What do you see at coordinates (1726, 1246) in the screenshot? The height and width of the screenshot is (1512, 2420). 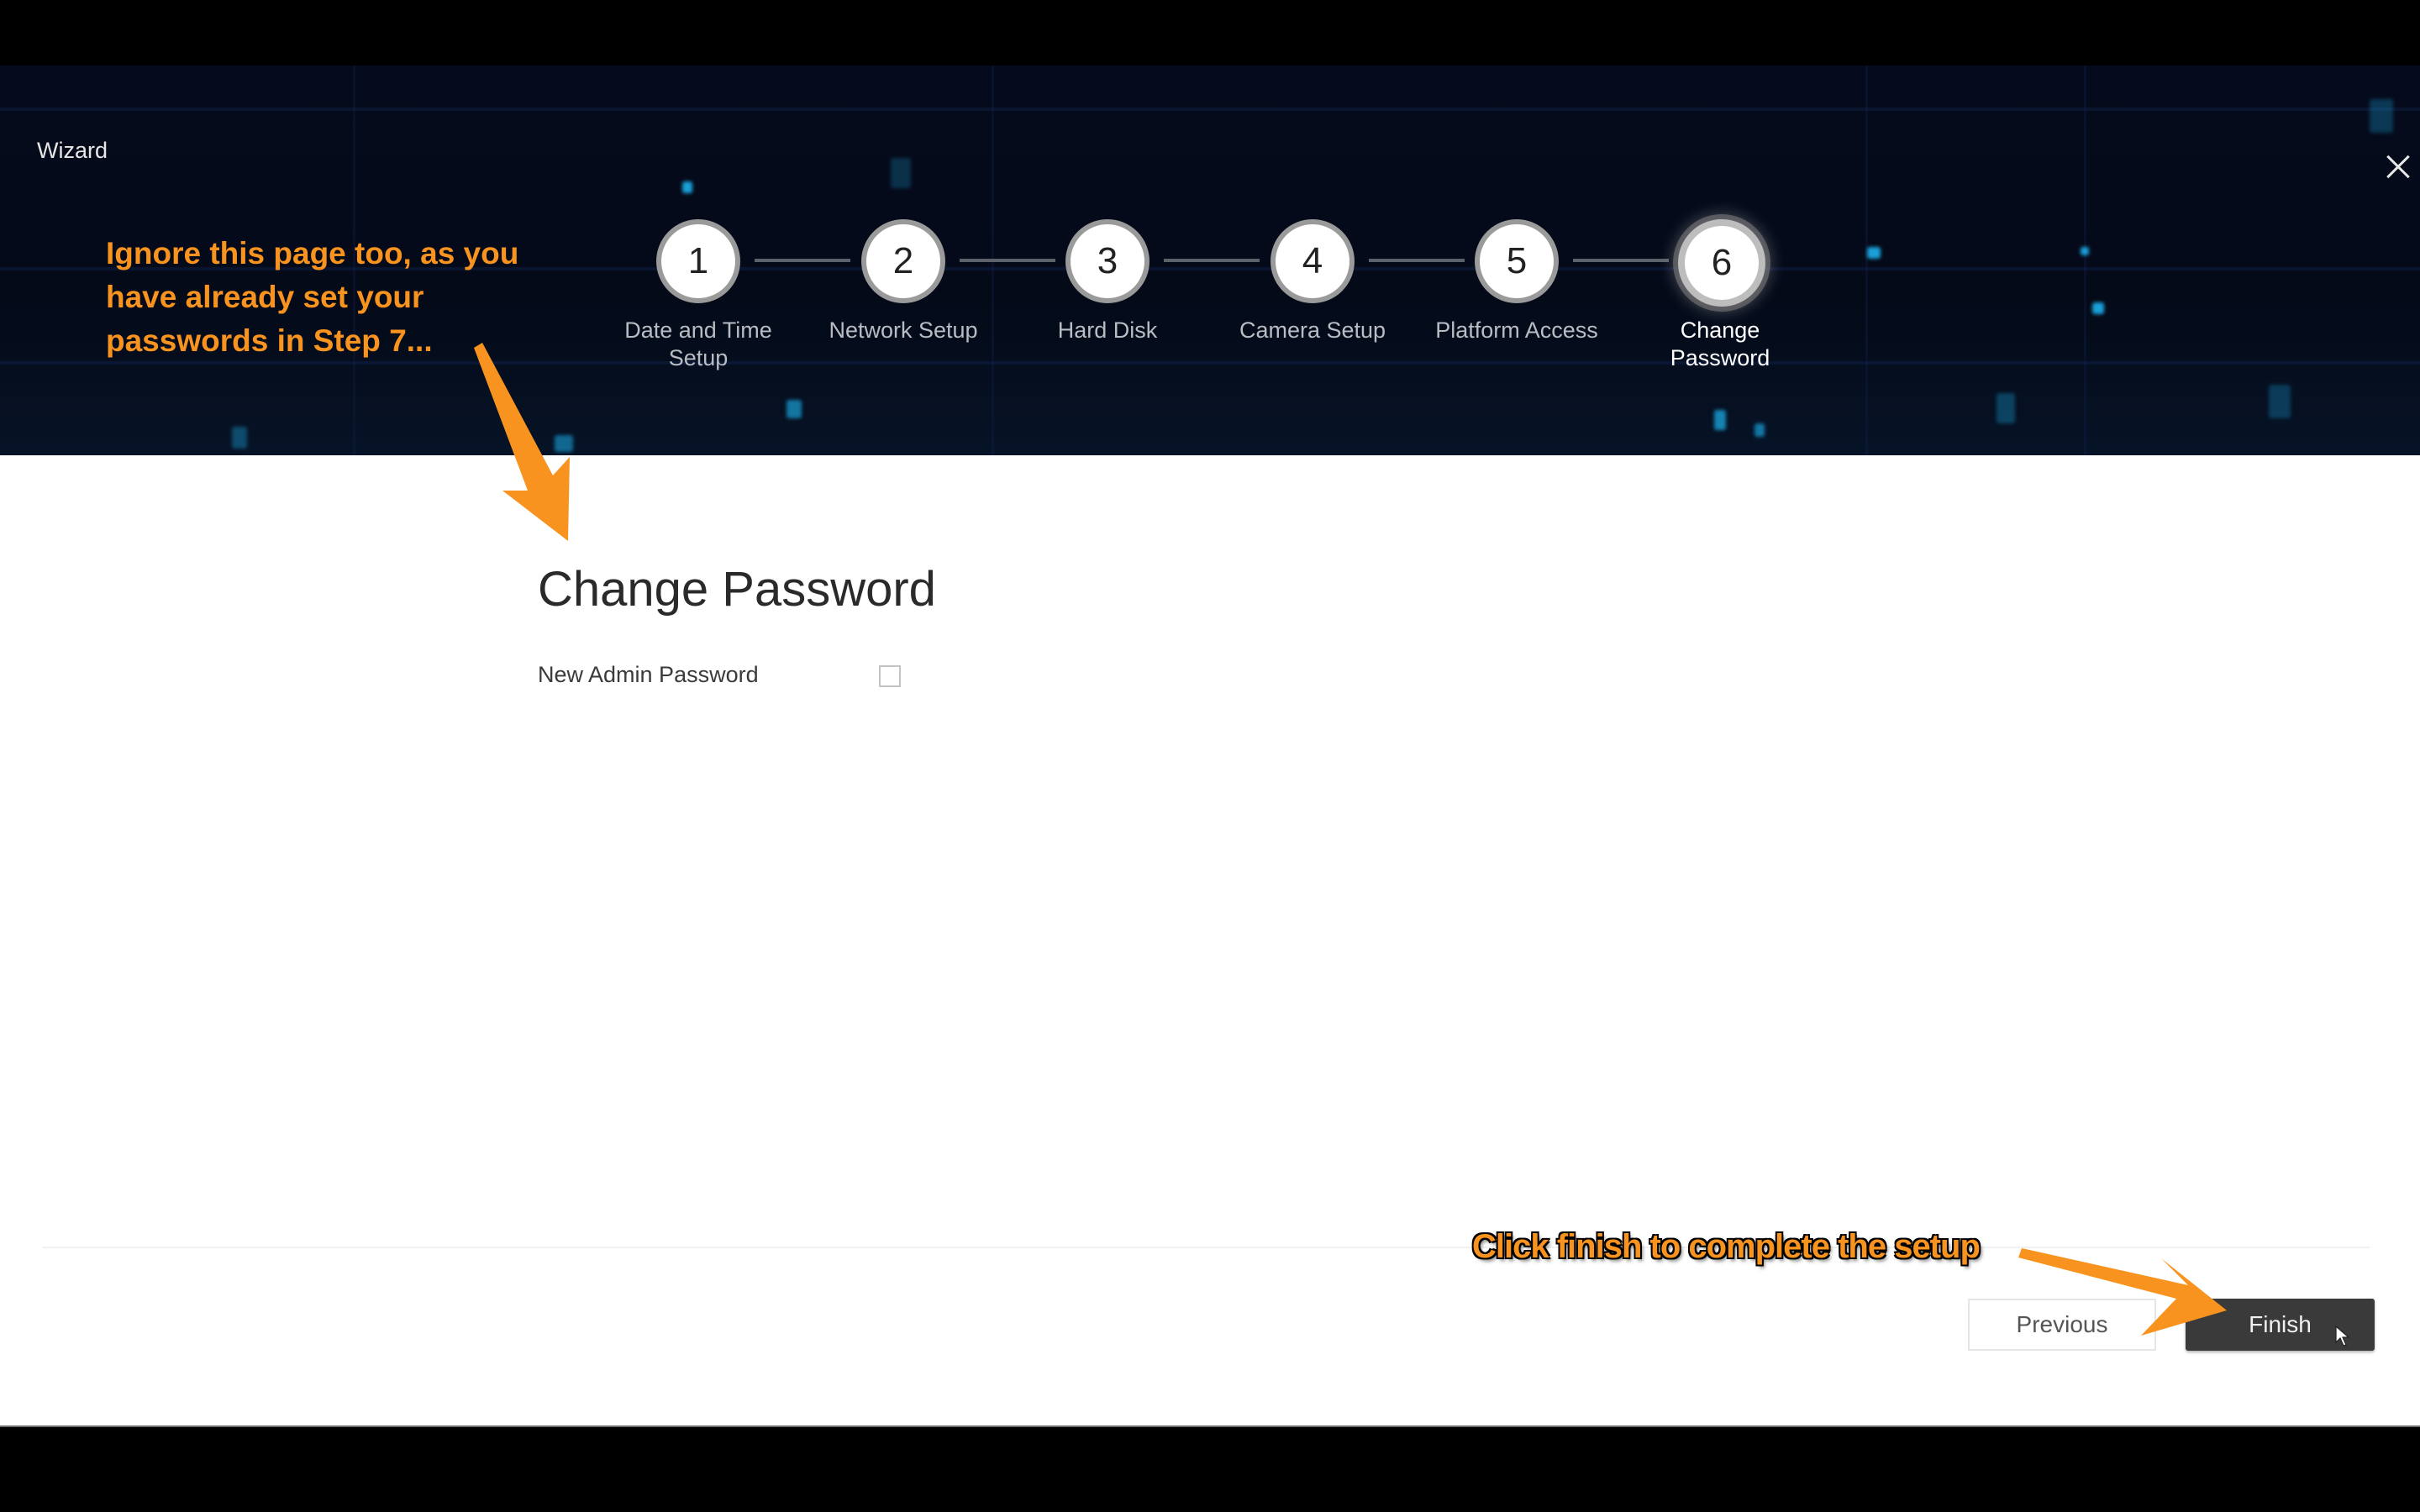 I see `annotation-click-finish: Click finish to complete the setup` at bounding box center [1726, 1246].